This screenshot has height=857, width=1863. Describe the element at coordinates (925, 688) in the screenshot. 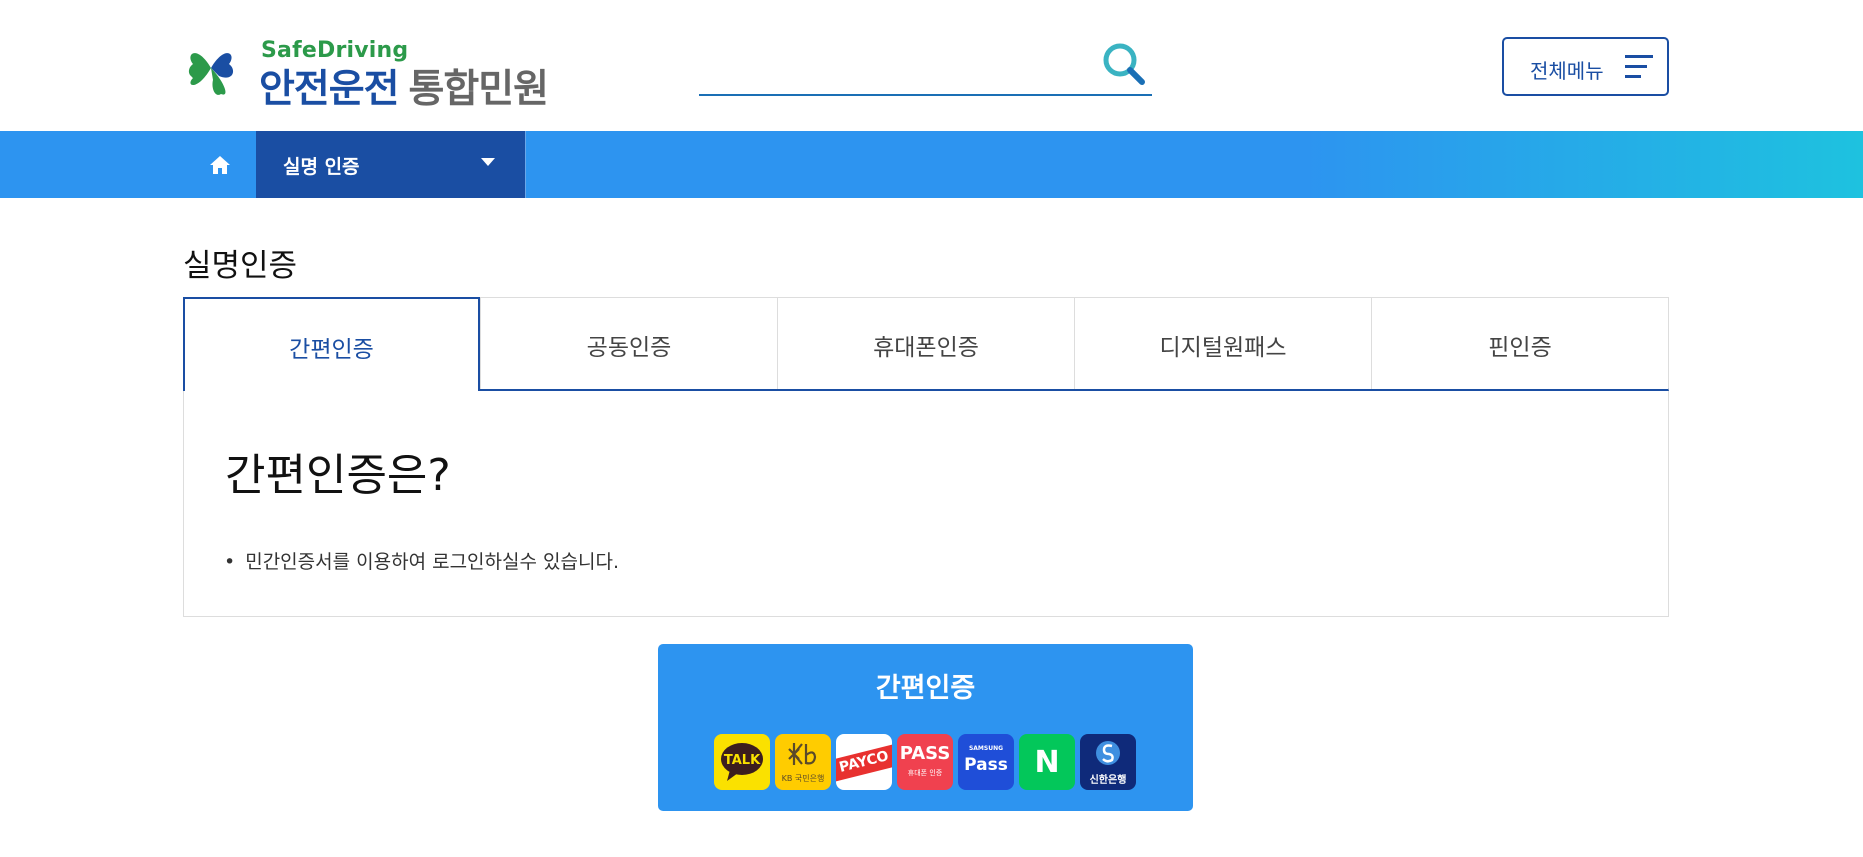

I see `simple-auth-button-label: 간편인증` at that location.